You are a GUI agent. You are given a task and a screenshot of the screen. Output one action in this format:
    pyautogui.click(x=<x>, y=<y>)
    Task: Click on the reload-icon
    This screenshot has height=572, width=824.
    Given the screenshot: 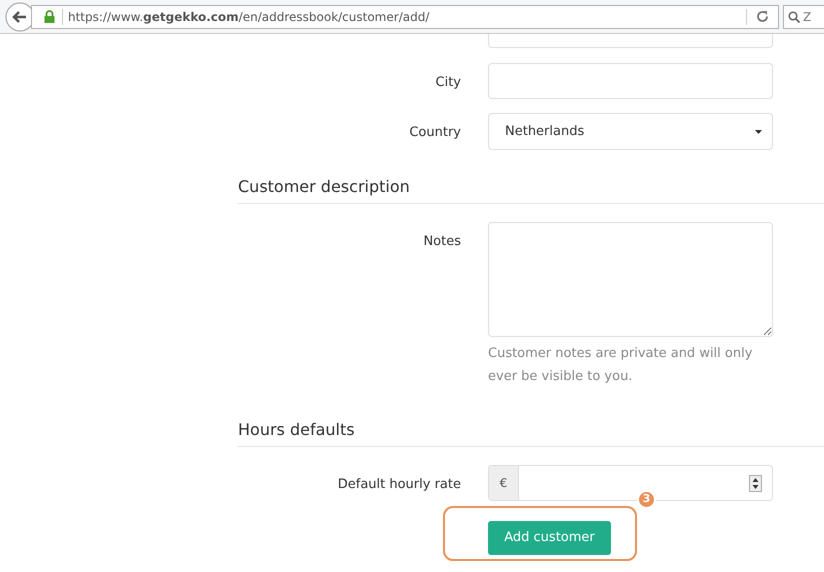 What is the action you would take?
    pyautogui.click(x=762, y=16)
    